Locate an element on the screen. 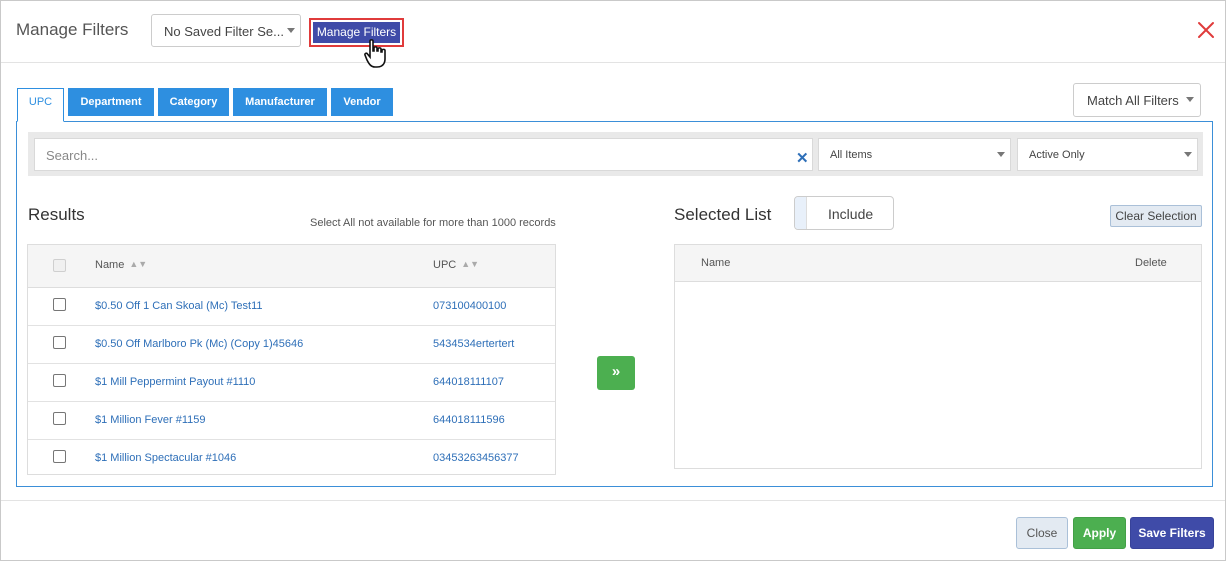 The height and width of the screenshot is (561, 1226). upc-column-header: UPC ▲▼ is located at coordinates (456, 265).